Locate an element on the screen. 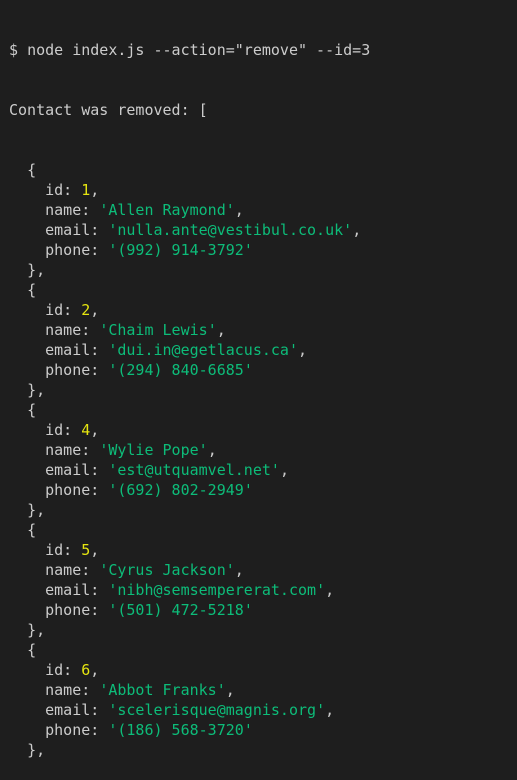  id-field: id: 5, is located at coordinates (72, 550).